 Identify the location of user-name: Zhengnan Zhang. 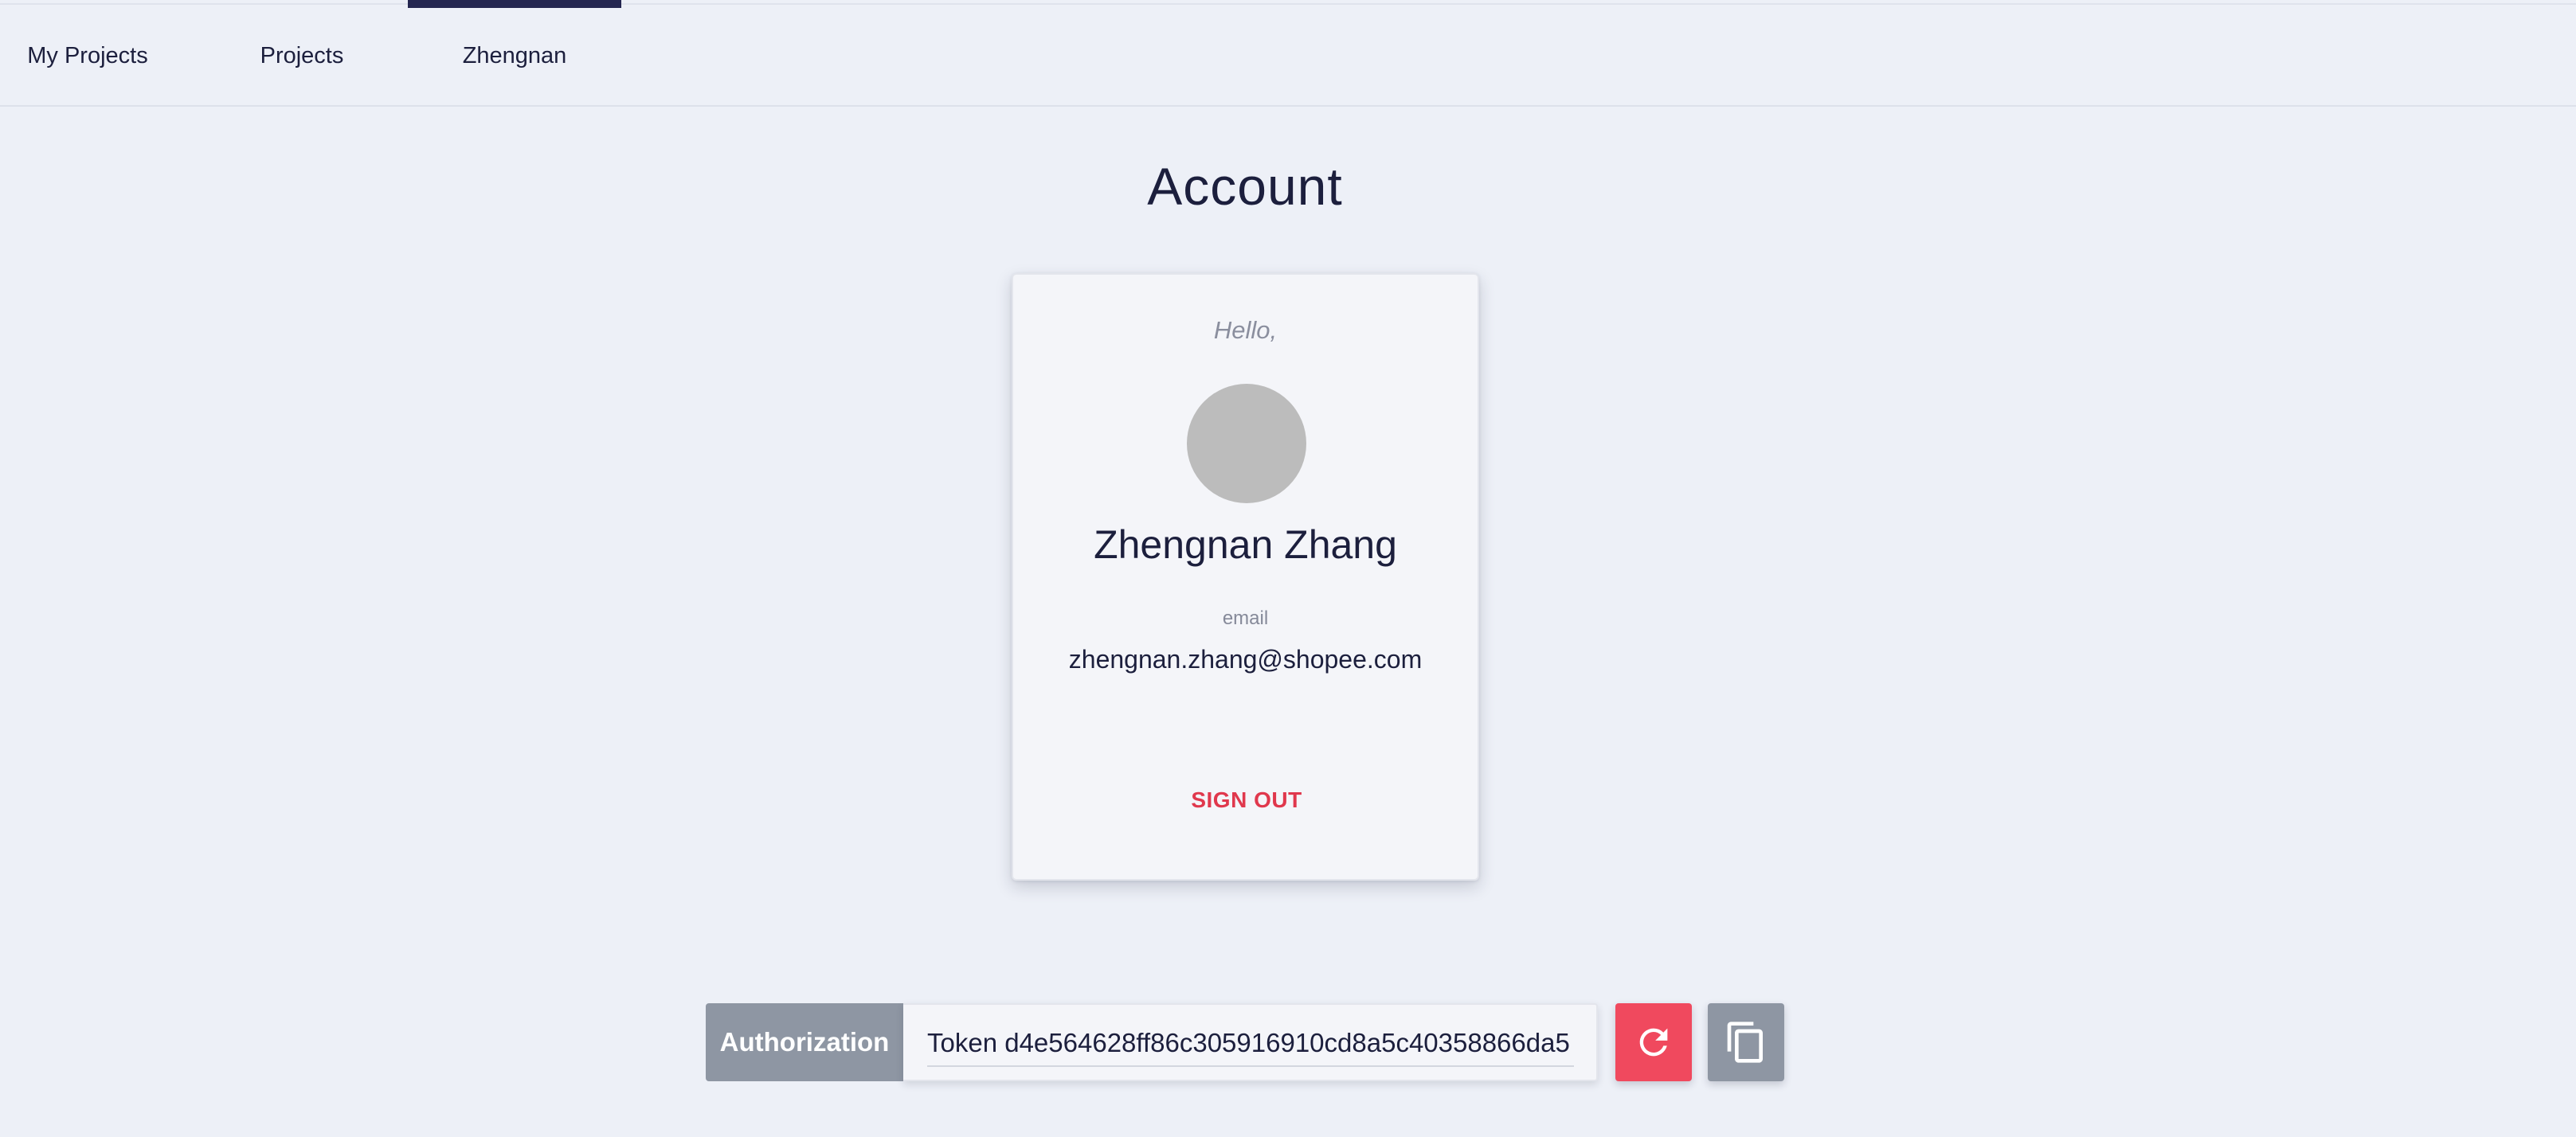
(1245, 544).